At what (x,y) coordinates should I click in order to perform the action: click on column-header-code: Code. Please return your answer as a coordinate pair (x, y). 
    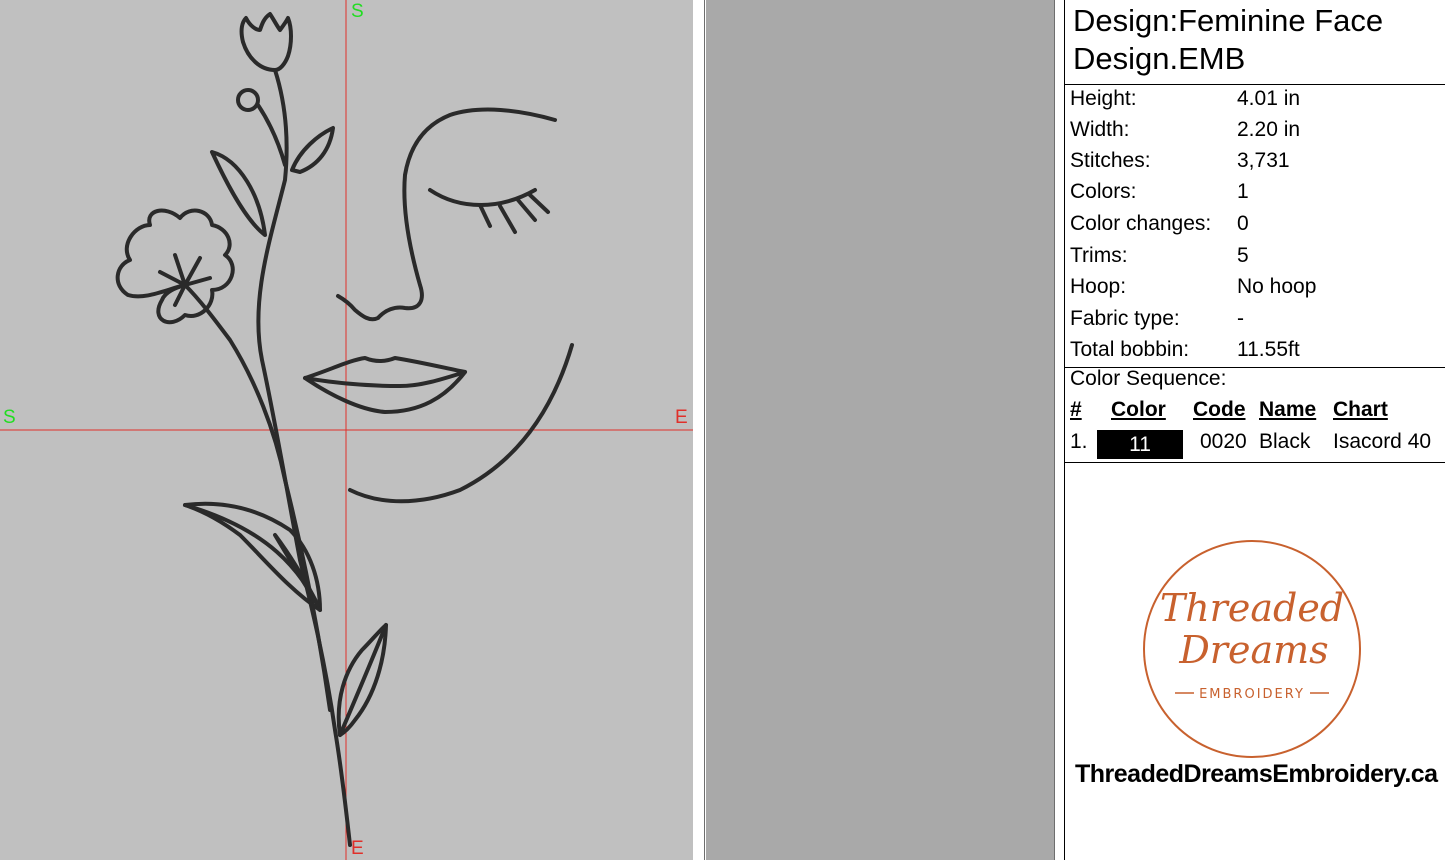
    Looking at the image, I should click on (1219, 409).